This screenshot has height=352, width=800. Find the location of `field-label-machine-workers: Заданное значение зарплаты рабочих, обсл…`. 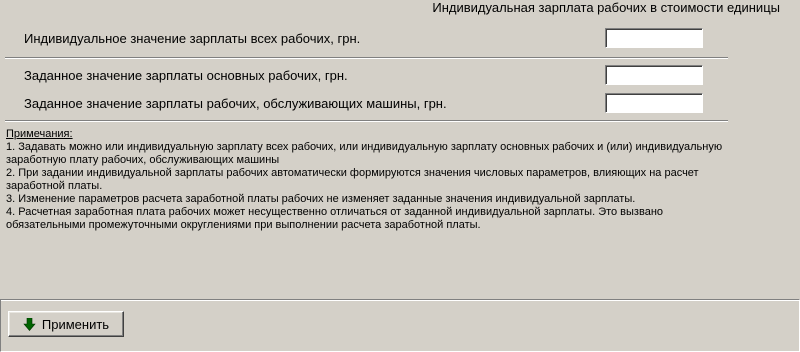

field-label-machine-workers: Заданное значение зарплаты рабочих, обсл… is located at coordinates (235, 103).